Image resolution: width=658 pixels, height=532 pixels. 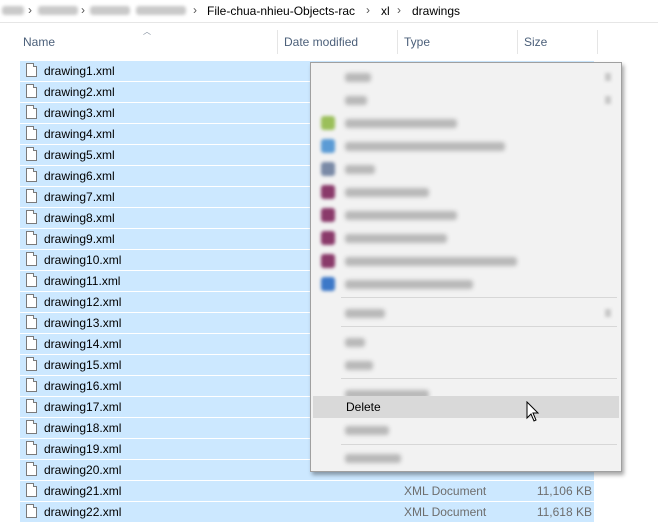 I want to click on file-size: 11,106 KB, so click(x=564, y=491).